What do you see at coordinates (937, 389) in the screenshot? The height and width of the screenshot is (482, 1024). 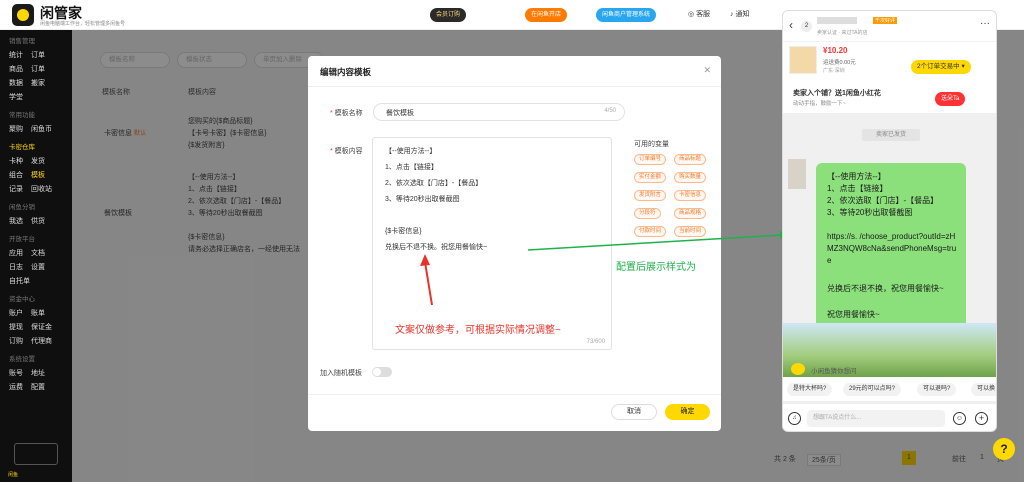 I see `quick-question-chip: 可以退吗?` at bounding box center [937, 389].